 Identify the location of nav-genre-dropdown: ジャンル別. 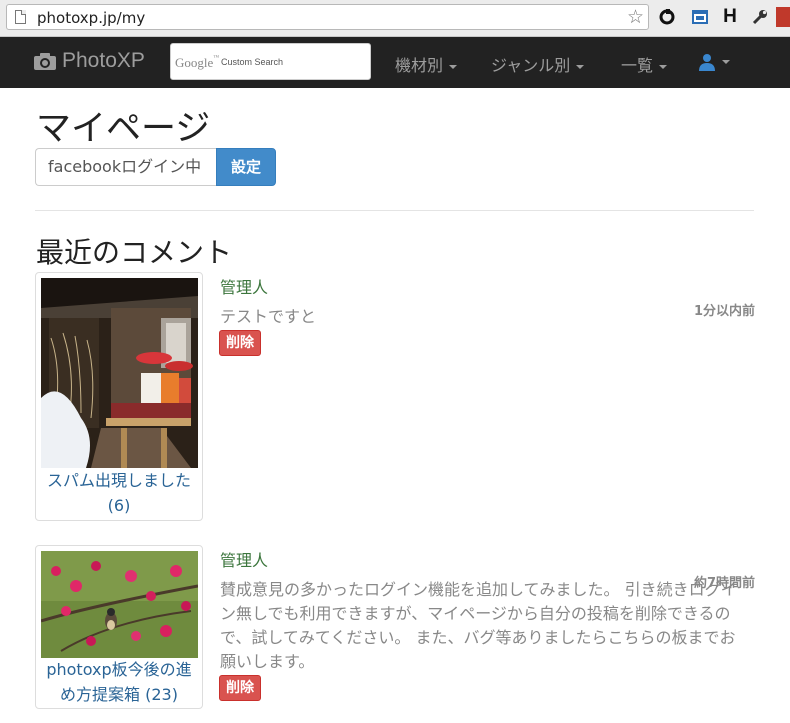
(538, 64).